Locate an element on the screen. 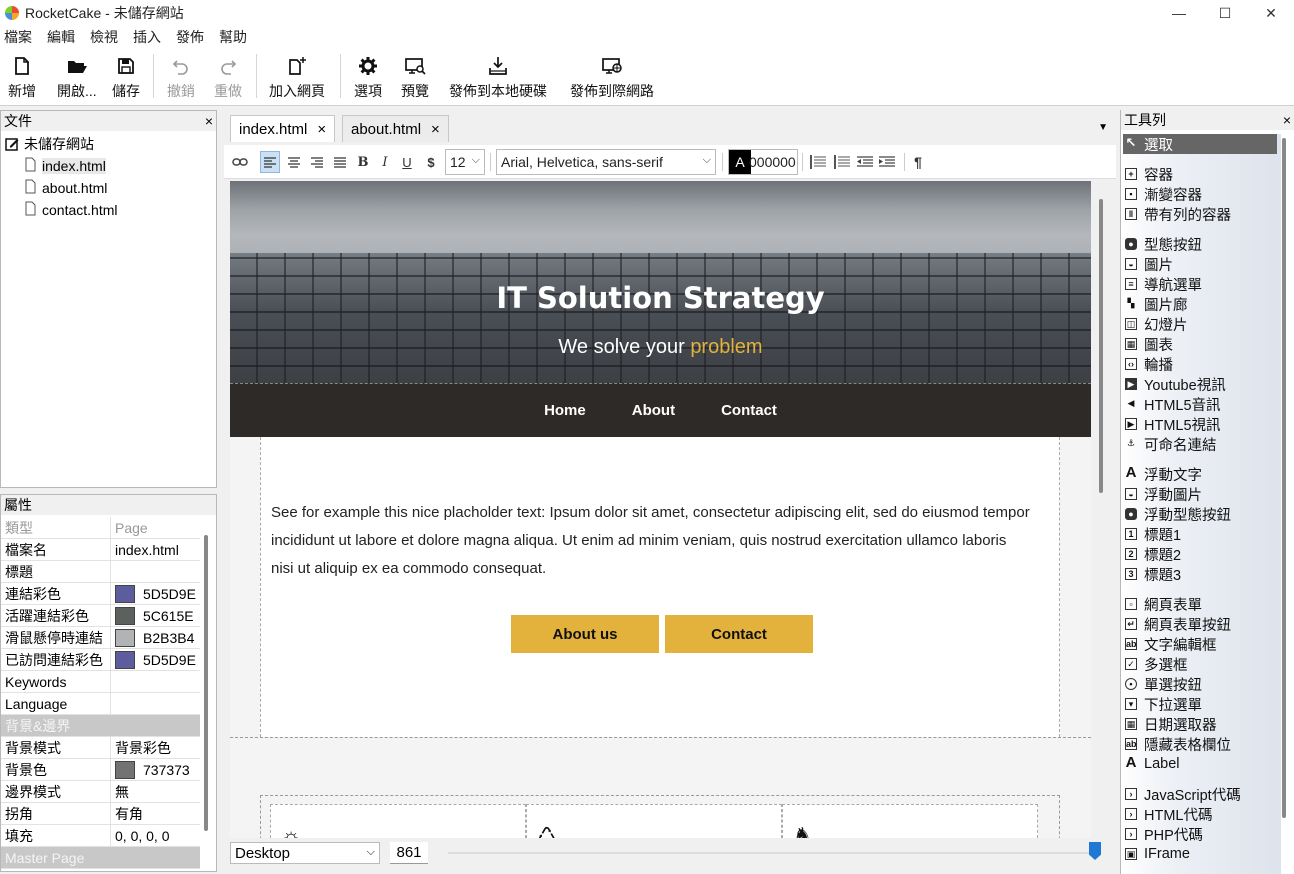 The height and width of the screenshot is (874, 1294). page-nav-menu: Home About Contact is located at coordinates (660, 410).